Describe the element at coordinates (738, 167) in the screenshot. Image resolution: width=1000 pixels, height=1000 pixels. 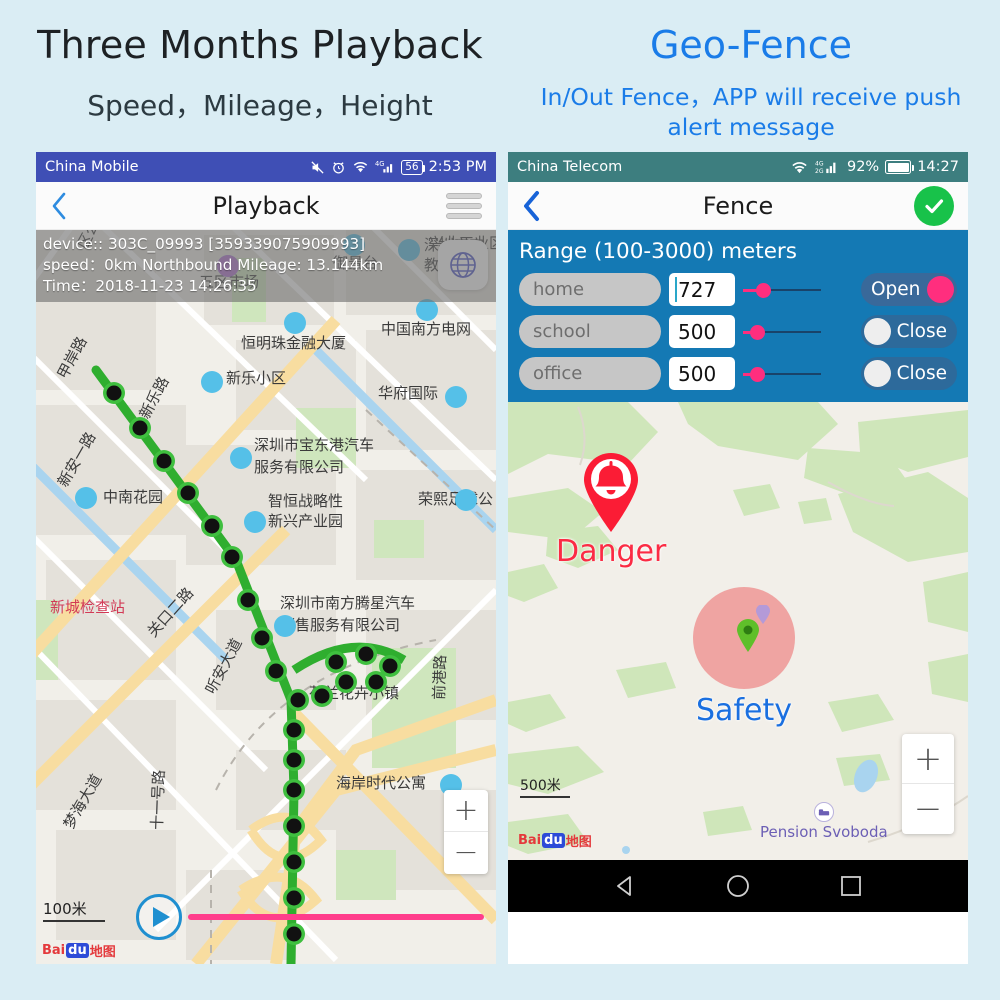
I see `right-status-bar: China Telecom 4G 2G 92% 14:27` at that location.